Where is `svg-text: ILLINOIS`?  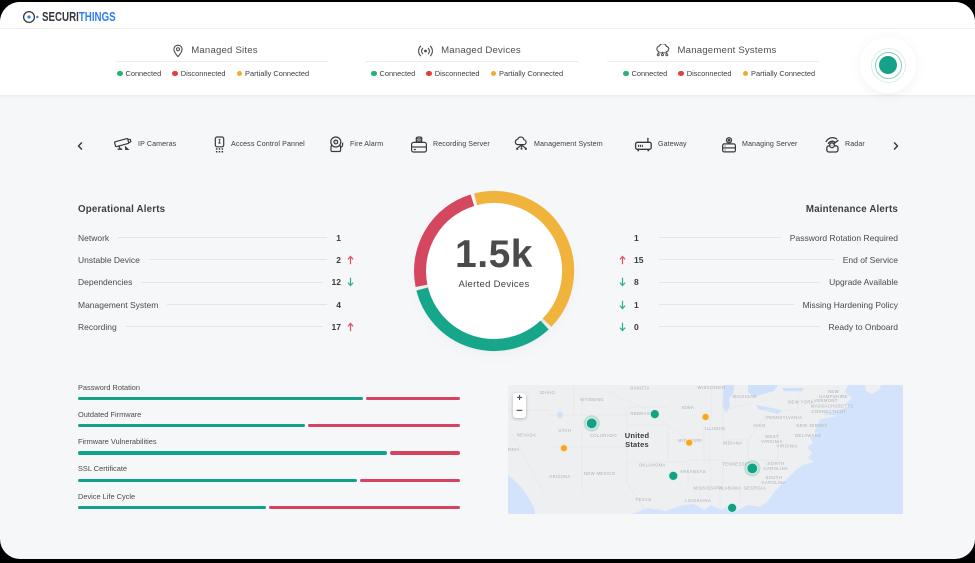
svg-text: ILLINOIS is located at coordinates (715, 428).